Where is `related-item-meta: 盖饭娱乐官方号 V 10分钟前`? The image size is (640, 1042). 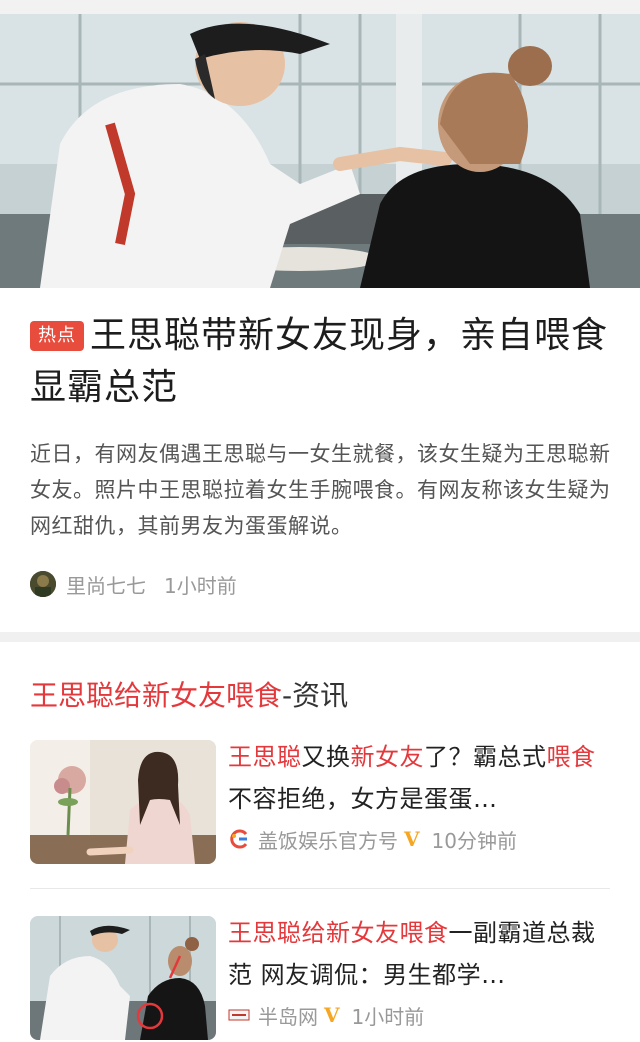 related-item-meta: 盖饭娱乐官方号 V 10分钟前 is located at coordinates (419, 839).